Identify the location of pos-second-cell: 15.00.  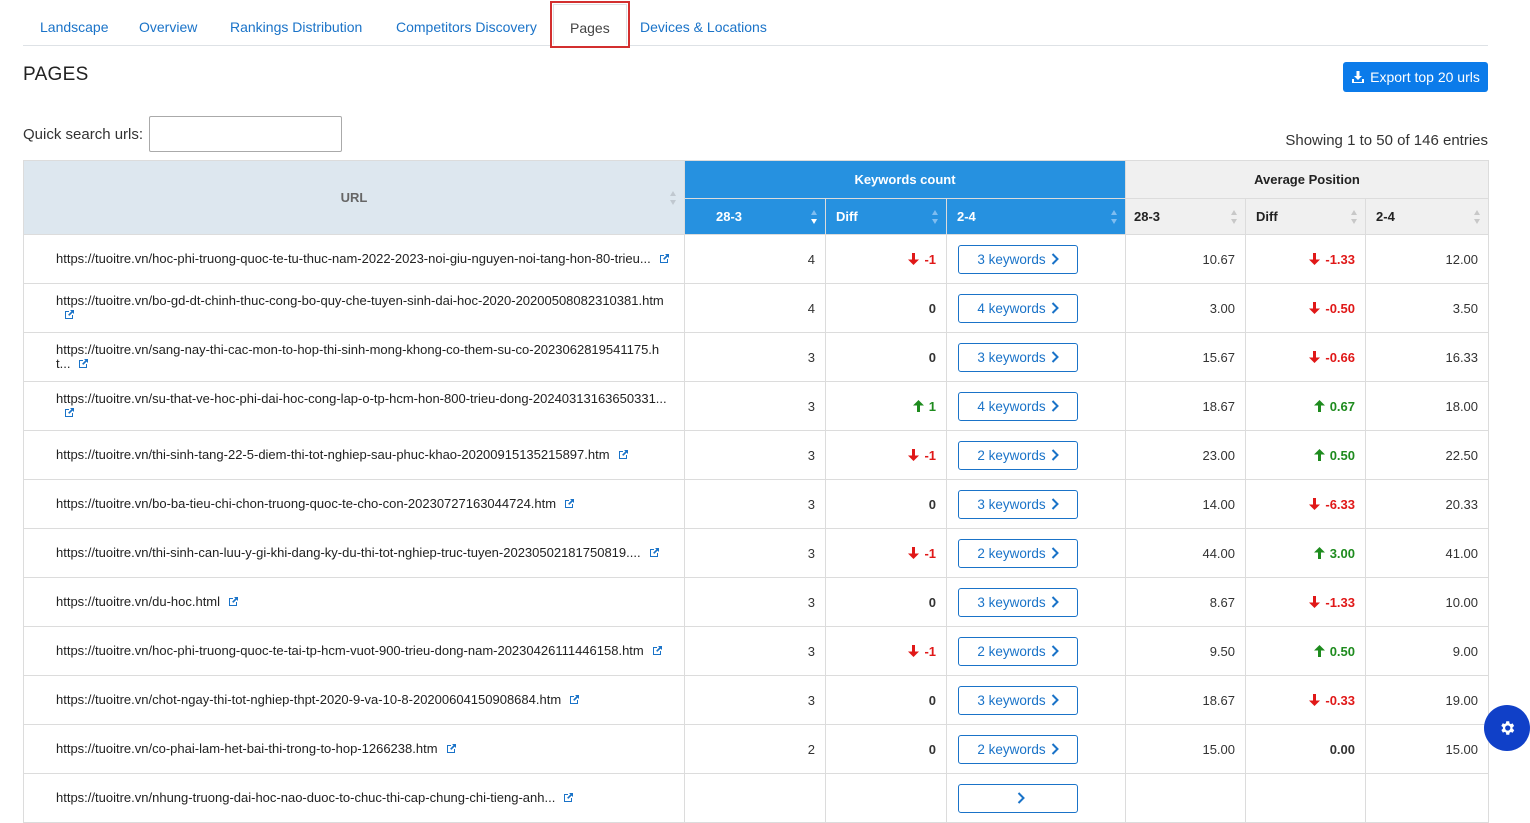
(1427, 749).